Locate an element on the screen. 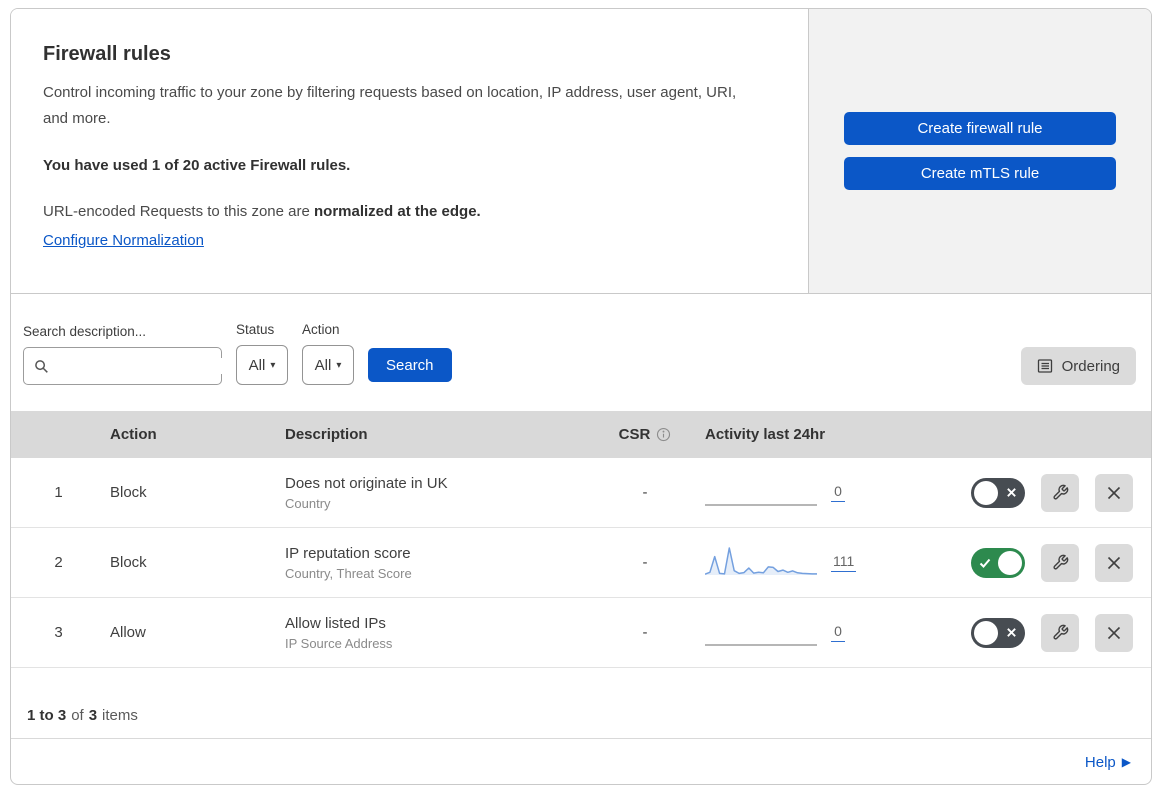 The height and width of the screenshot is (791, 1161). ordering-button: Ordering is located at coordinates (1078, 366).